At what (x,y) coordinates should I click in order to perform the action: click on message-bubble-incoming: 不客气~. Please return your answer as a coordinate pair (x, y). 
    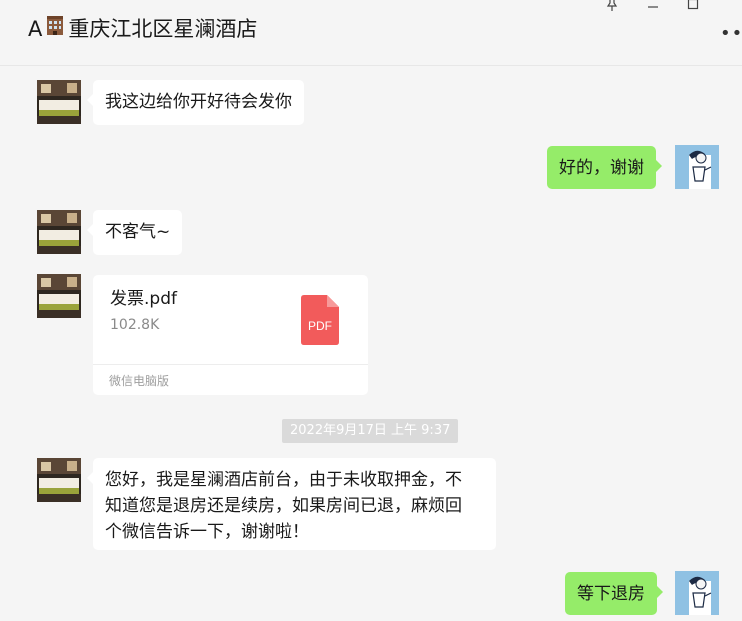
    Looking at the image, I should click on (134, 232).